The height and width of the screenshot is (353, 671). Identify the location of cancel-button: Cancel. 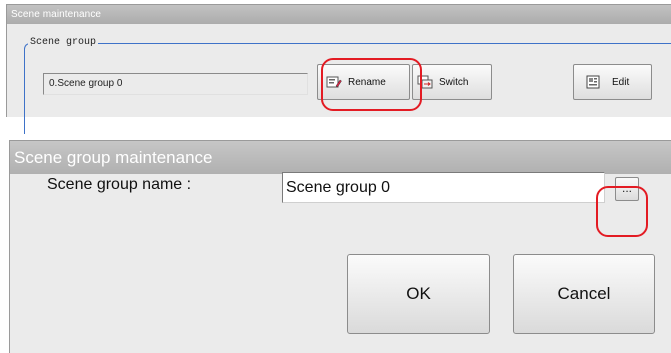
(584, 294).